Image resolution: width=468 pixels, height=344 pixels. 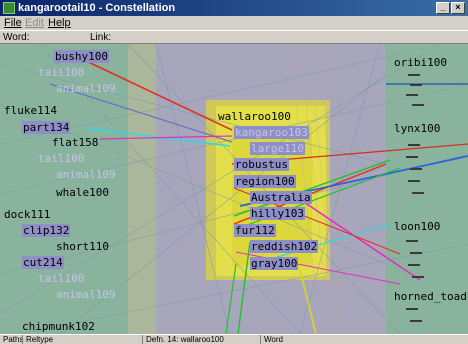 What do you see at coordinates (271, 132) in the screenshot?
I see `word-node: kangaroo103` at bounding box center [271, 132].